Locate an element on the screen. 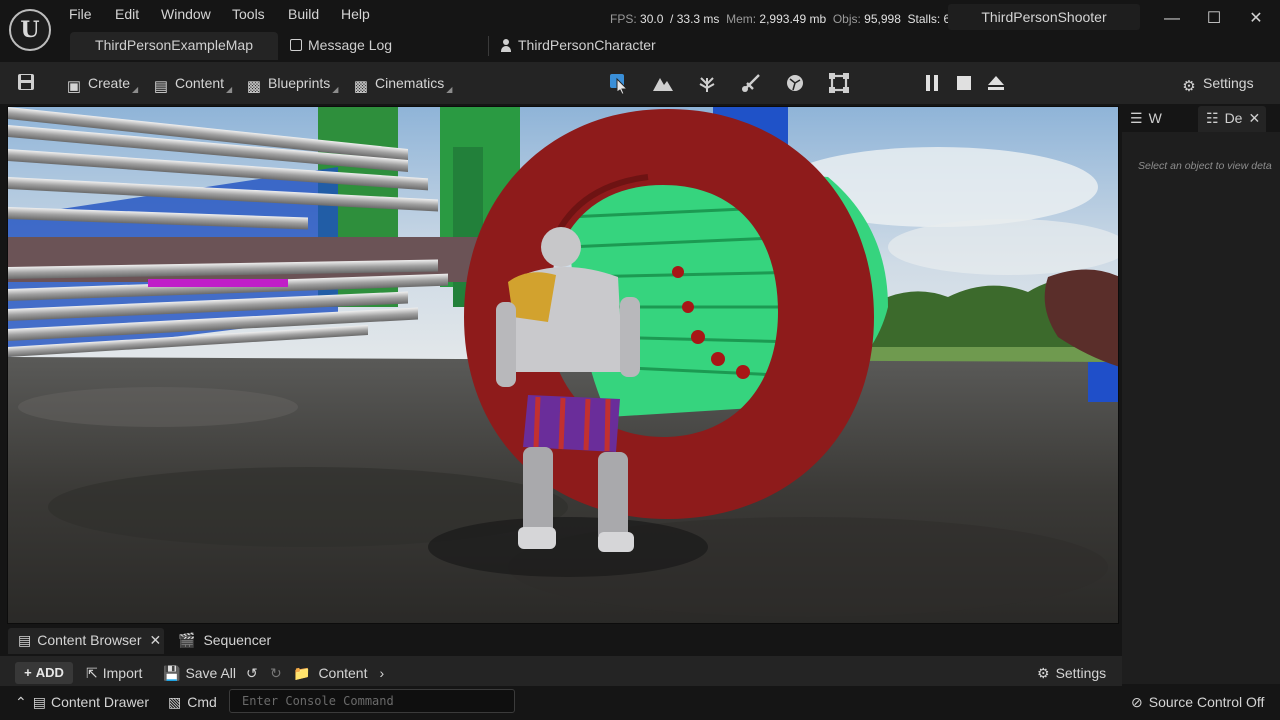 The image size is (1280, 720). source-control-off-icon: ⊘ is located at coordinates (1137, 702).